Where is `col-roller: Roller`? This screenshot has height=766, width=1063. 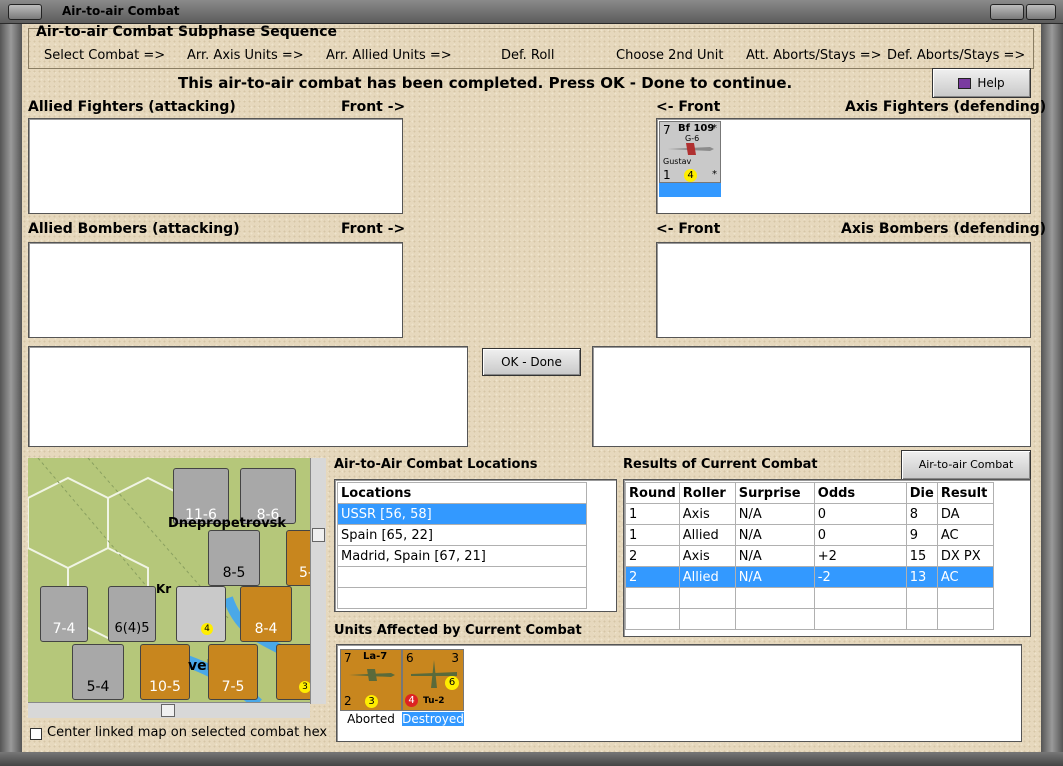 col-roller: Roller is located at coordinates (707, 493).